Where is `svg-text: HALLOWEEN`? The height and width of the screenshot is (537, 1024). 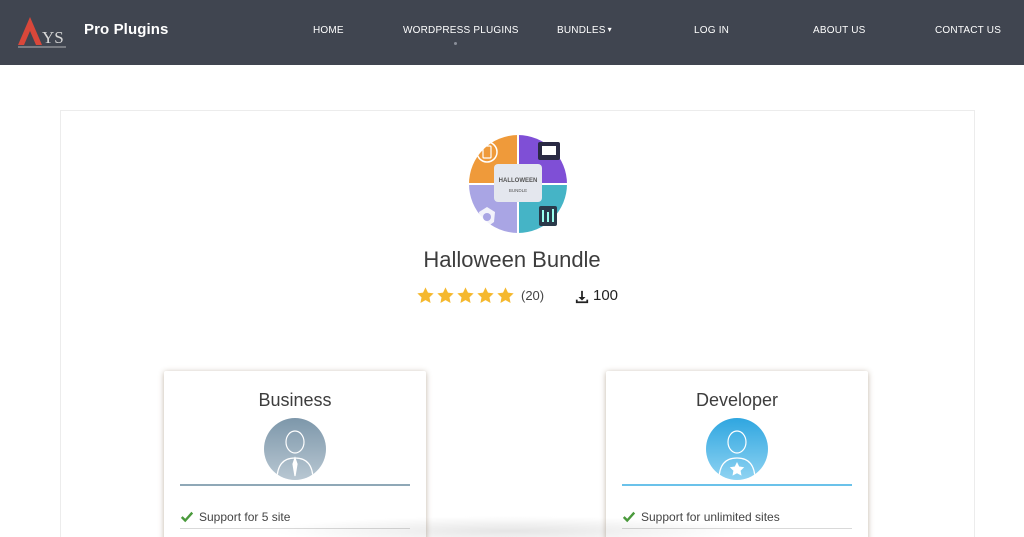
svg-text: HALLOWEEN is located at coordinates (518, 181).